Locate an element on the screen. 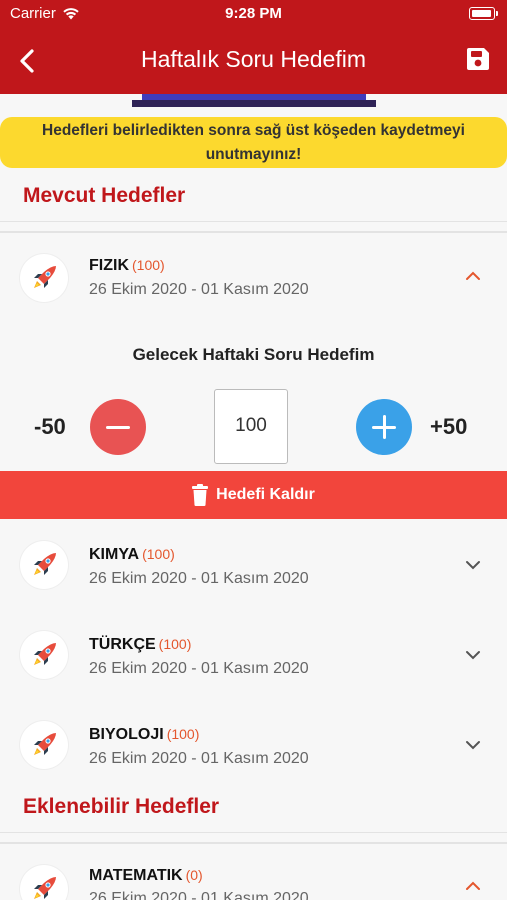  navigation-bar: Haftalık Soru Hedefim is located at coordinates (253, 61).